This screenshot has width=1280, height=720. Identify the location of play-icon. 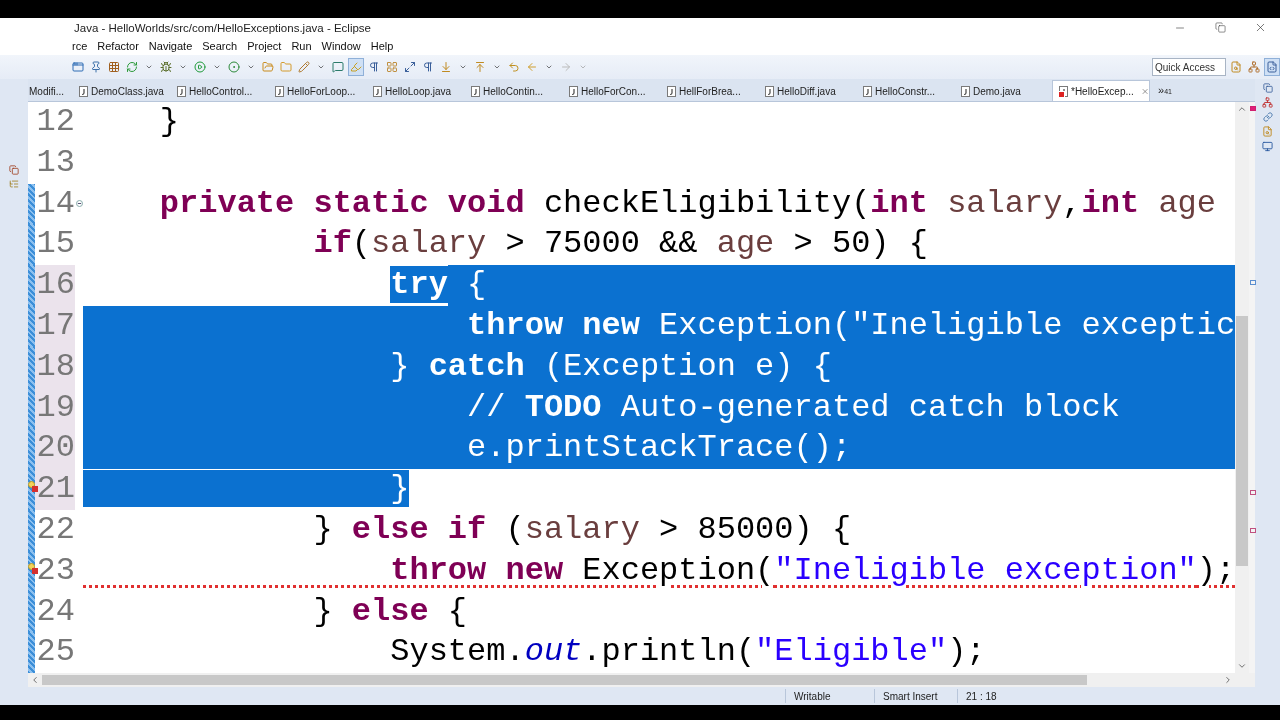
(200, 67).